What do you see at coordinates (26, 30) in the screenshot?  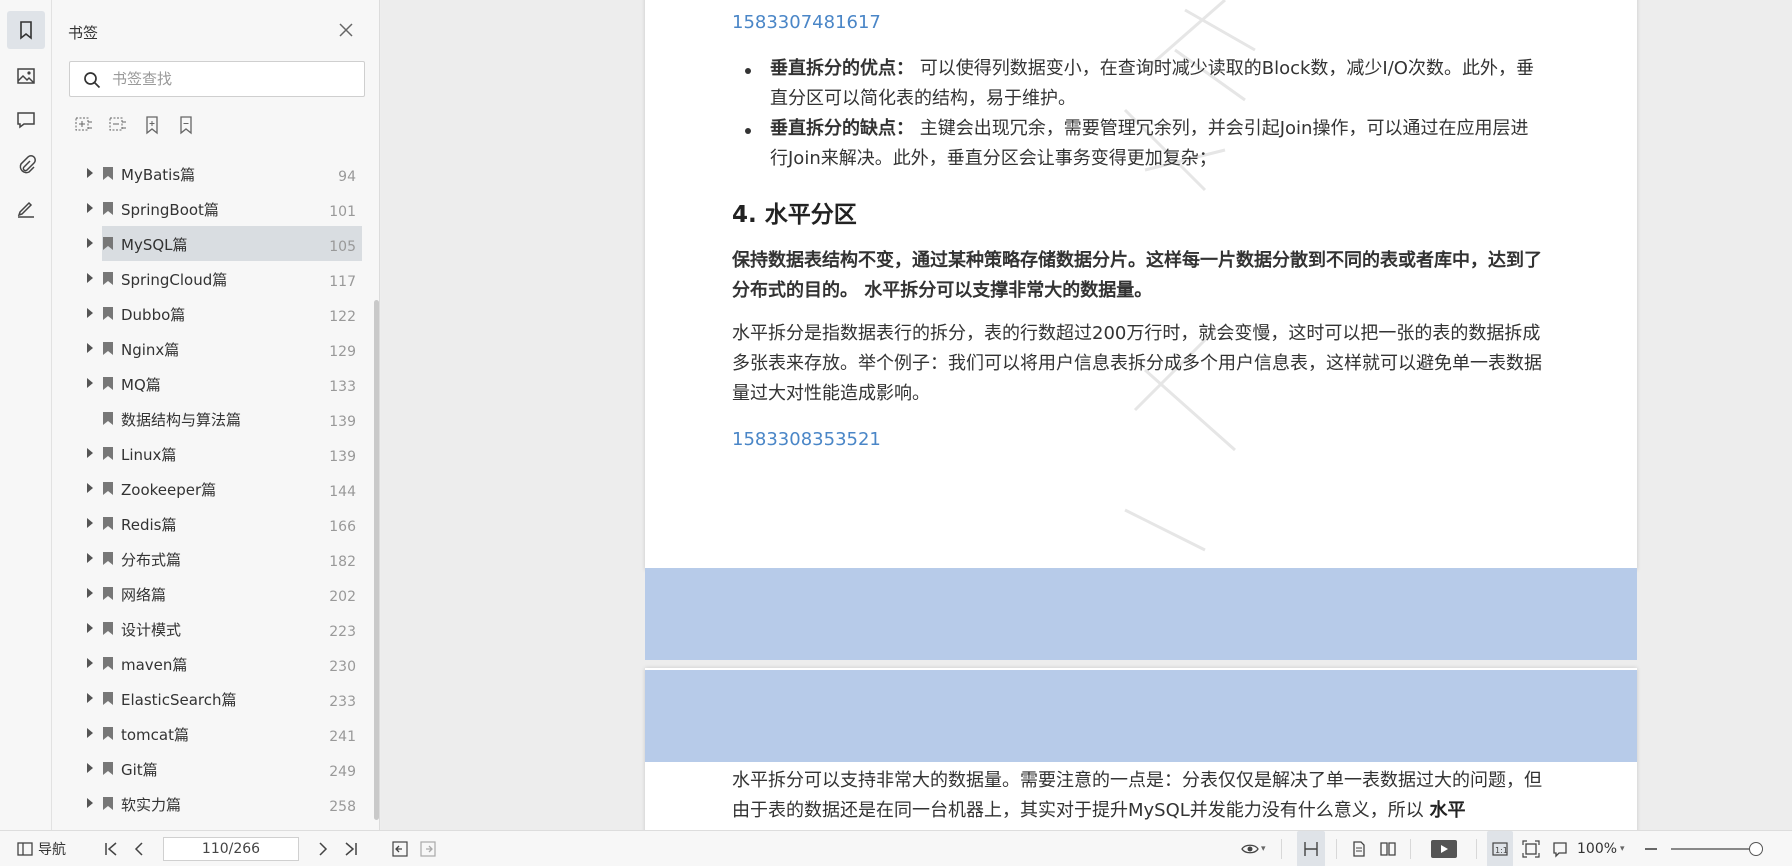 I see `bookmark-icon` at bounding box center [26, 30].